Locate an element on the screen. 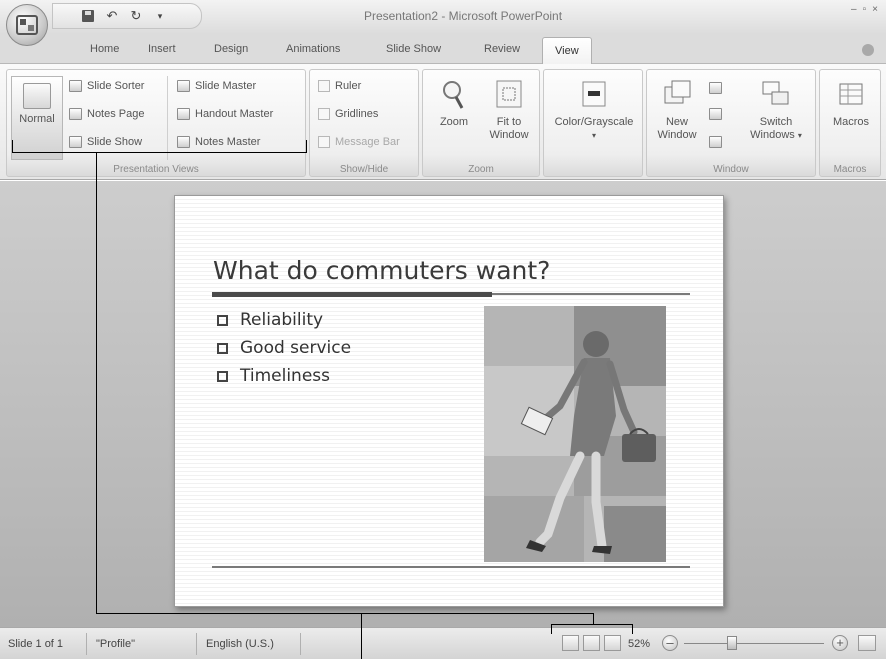 This screenshot has width=886, height=659. tab-home: Home is located at coordinates (104, 49).